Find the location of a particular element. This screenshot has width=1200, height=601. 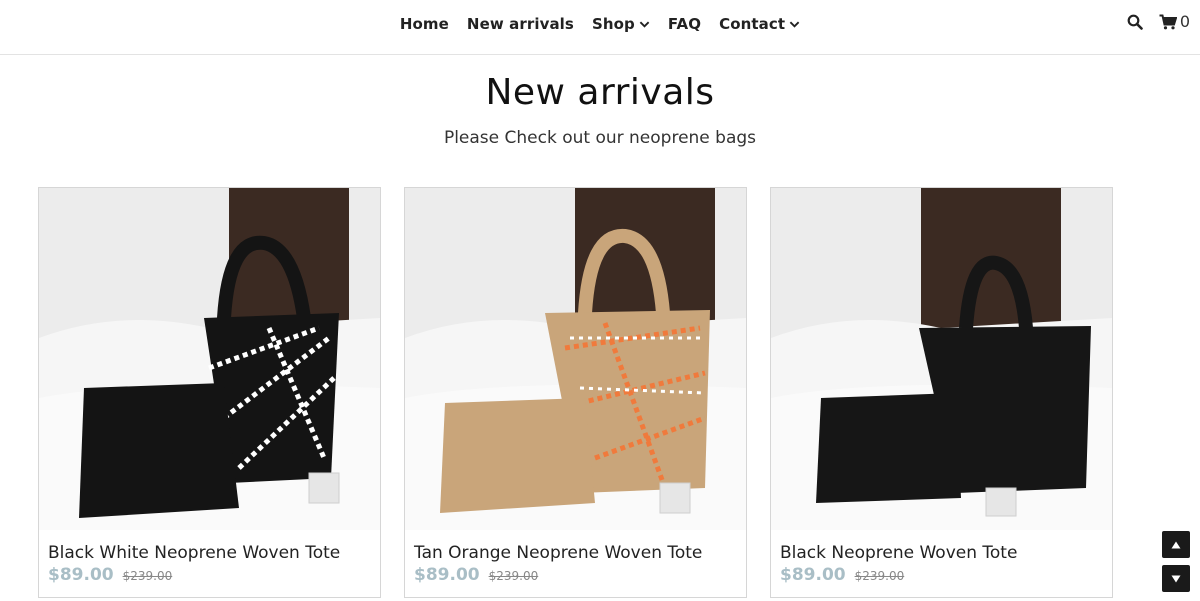

search-icon is located at coordinates (1135, 22).